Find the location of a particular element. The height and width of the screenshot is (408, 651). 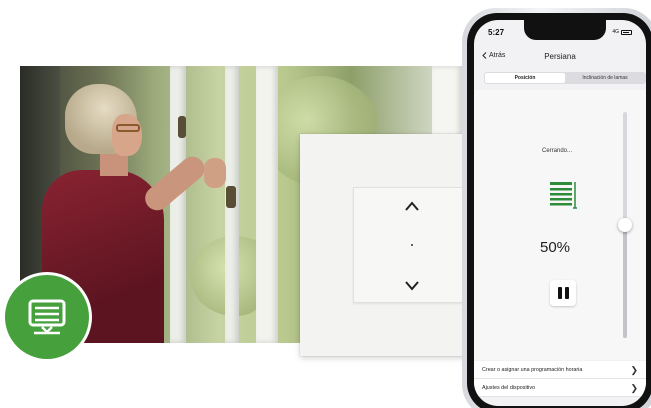

network-label: 4G is located at coordinates (615, 32).